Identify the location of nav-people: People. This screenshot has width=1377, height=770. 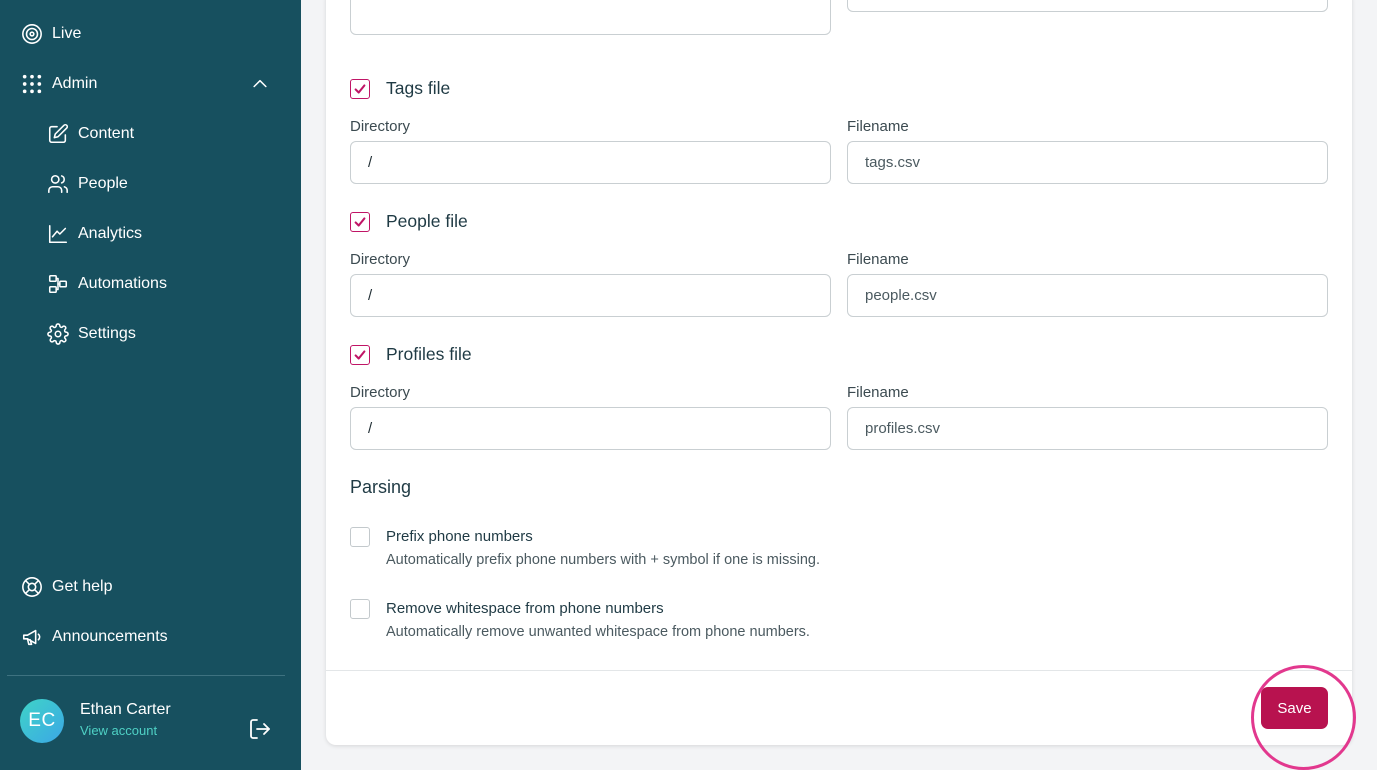
(87, 184).